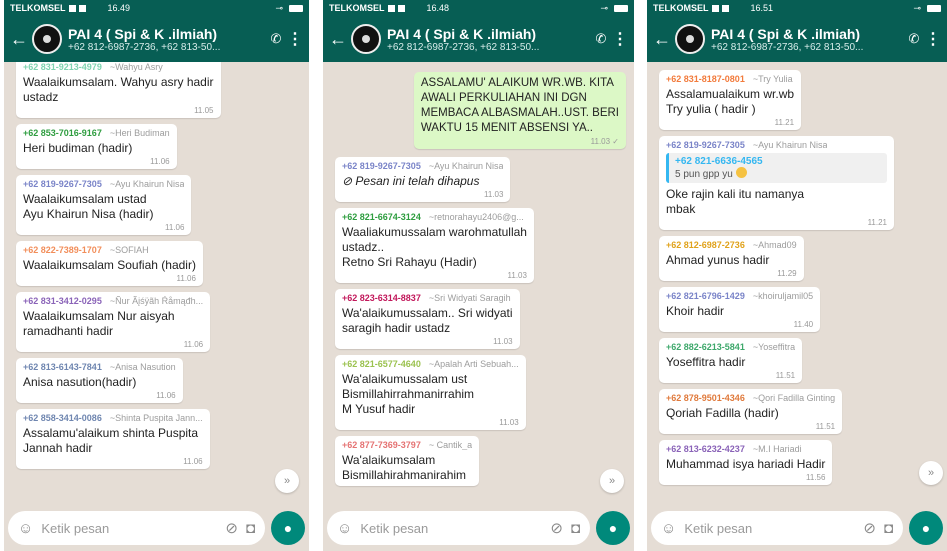 This screenshot has width=947, height=551. I want to click on quoted-sender: +62 821-6636-4565, so click(719, 161).